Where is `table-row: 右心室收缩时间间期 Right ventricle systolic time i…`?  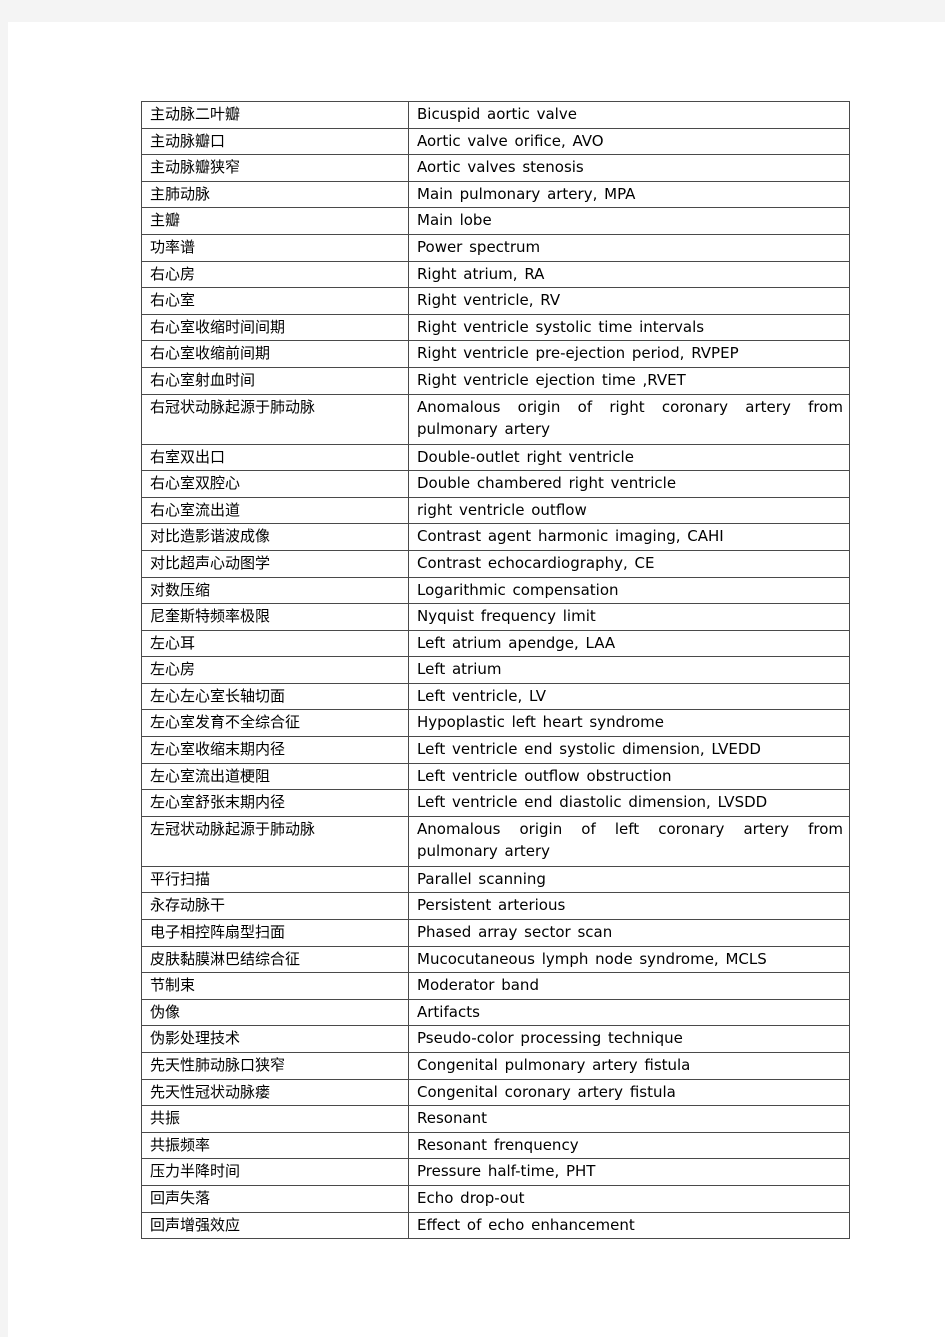
table-row: 右心室收缩时间间期 Right ventricle systolic time i… is located at coordinates (495, 327).